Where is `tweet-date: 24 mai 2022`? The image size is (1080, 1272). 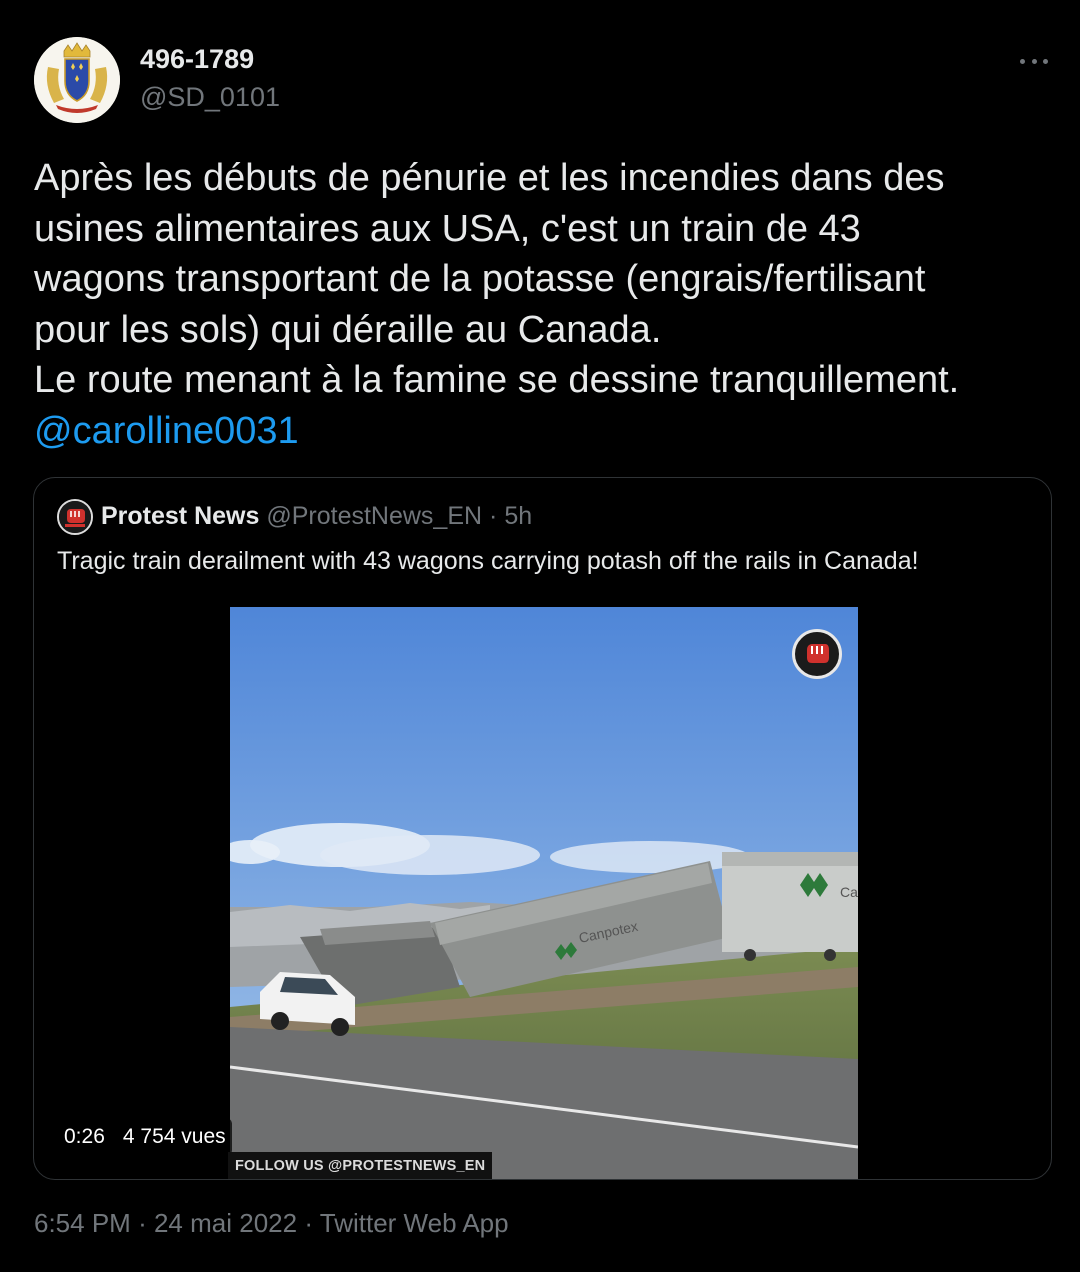 tweet-date: 24 mai 2022 is located at coordinates (225, 1223).